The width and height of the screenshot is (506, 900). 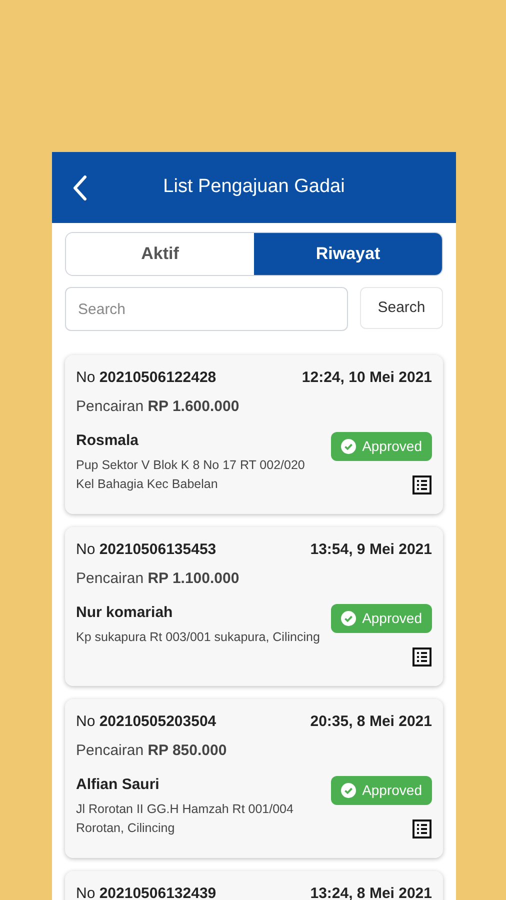 I want to click on search-button: Search, so click(x=401, y=308).